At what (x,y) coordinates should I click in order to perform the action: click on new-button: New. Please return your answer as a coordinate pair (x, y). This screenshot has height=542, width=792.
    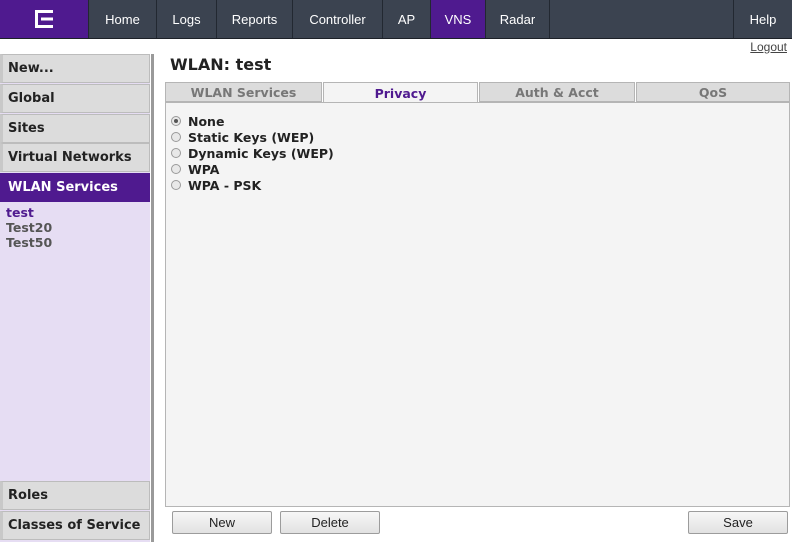
    Looking at the image, I should click on (222, 522).